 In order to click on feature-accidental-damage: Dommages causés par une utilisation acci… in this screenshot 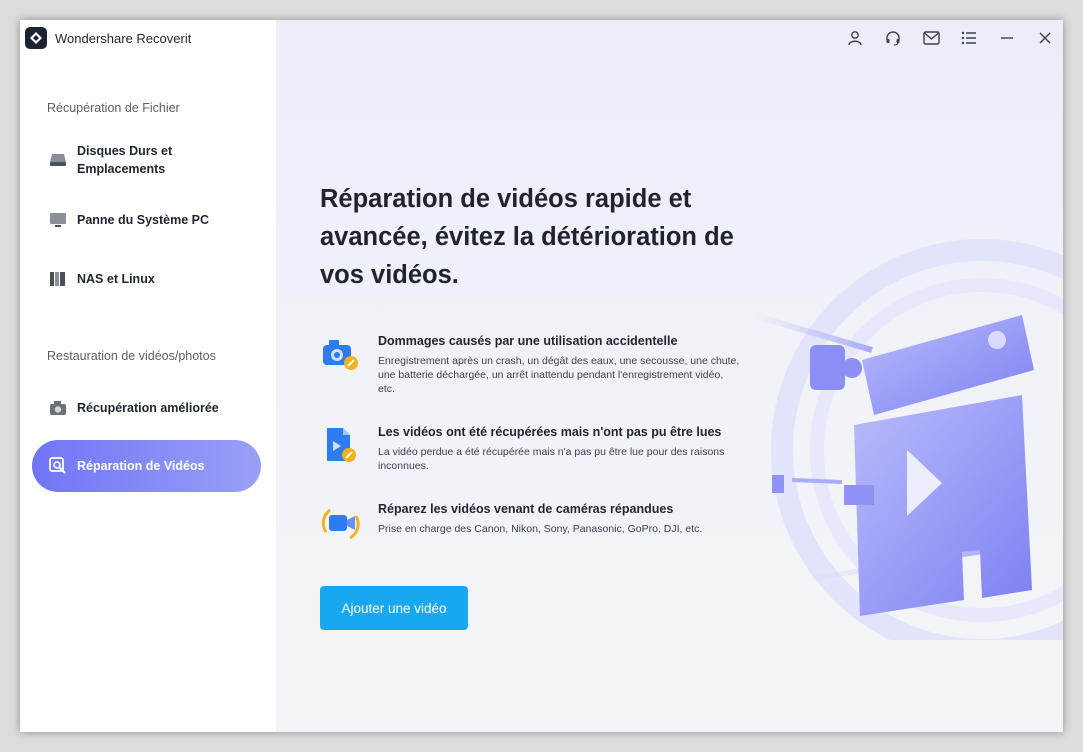, I will do `click(530, 365)`.